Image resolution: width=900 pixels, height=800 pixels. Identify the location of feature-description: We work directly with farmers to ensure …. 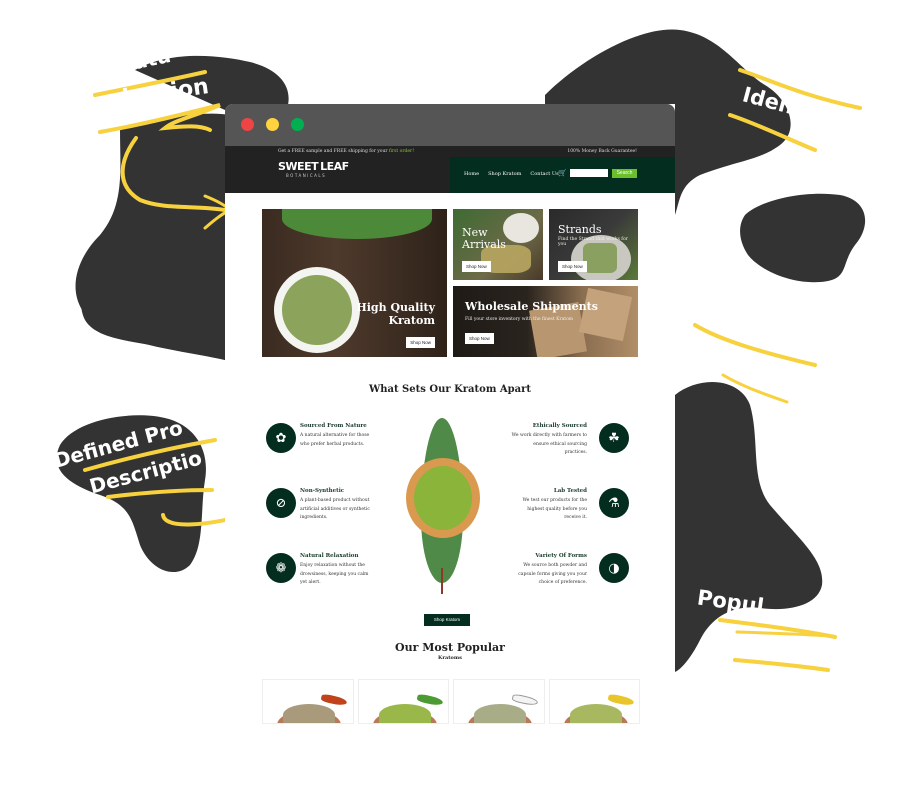
(549, 444).